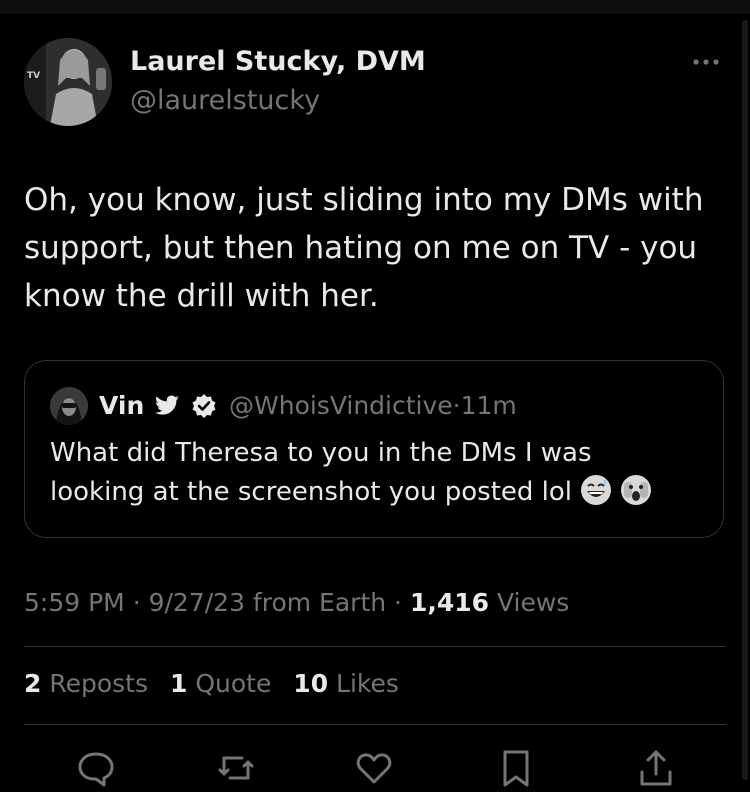 The image size is (750, 792). I want to click on author-name: Laurel Stucky, DVM, so click(278, 61).